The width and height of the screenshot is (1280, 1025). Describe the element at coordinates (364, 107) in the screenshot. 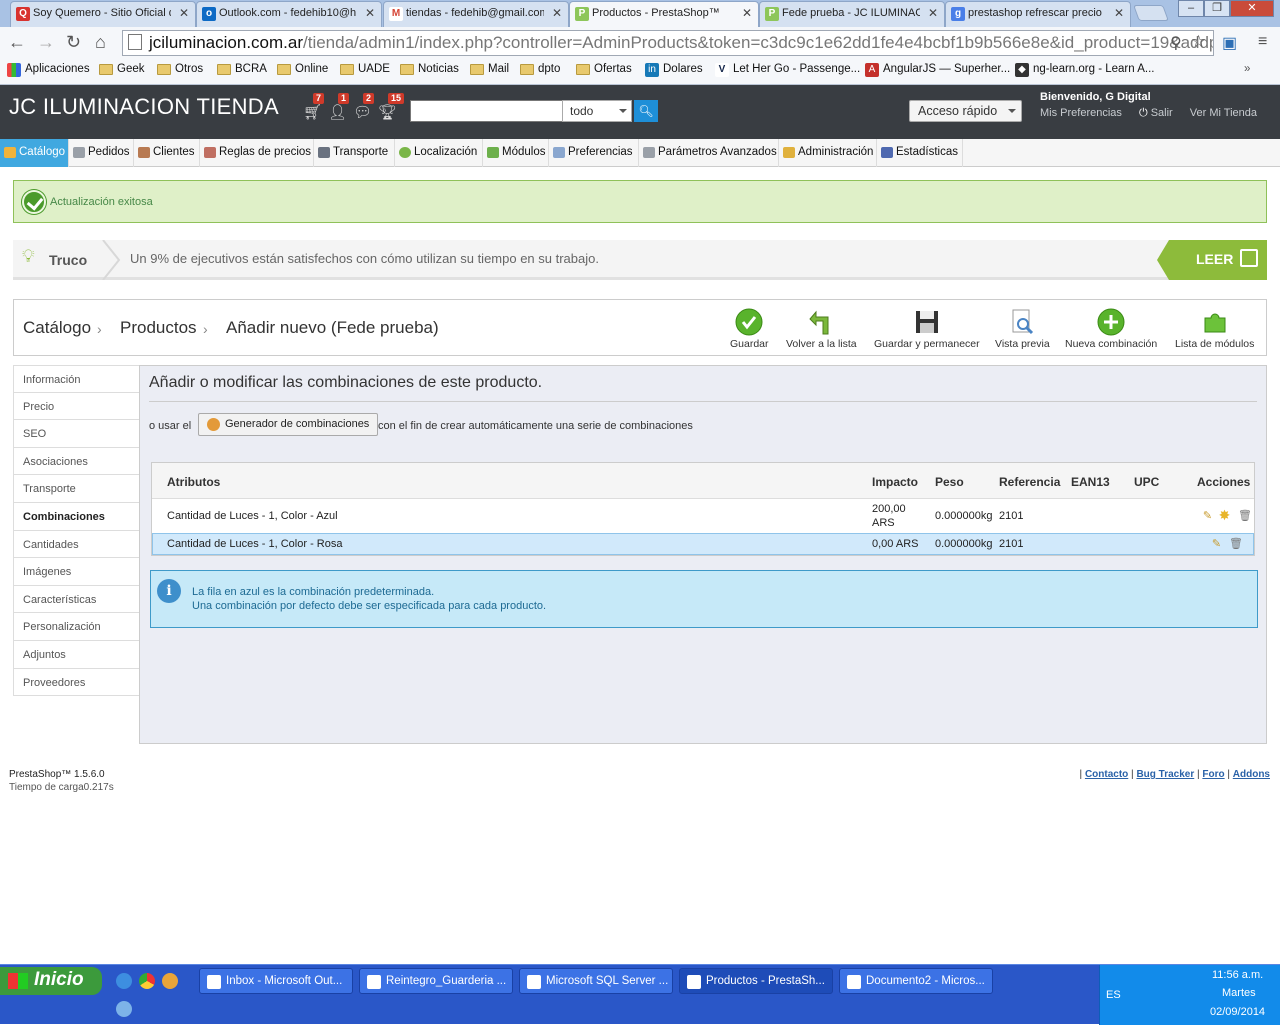

I see `messages-icon: 💬︎ 2` at that location.